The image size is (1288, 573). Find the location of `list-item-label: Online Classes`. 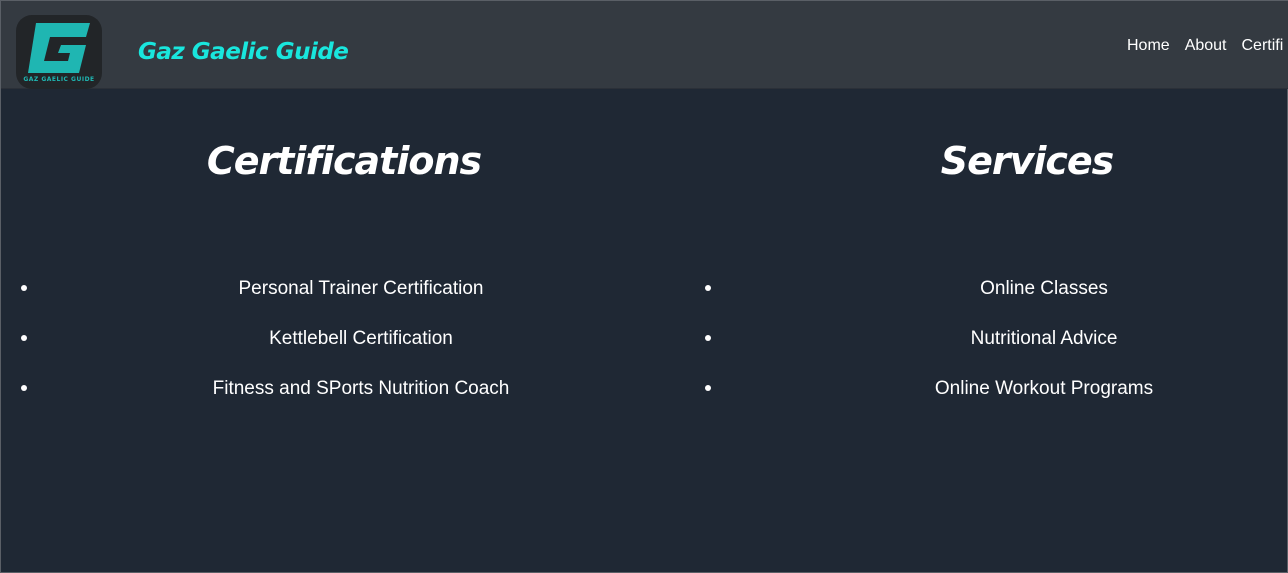

list-item-label: Online Classes is located at coordinates (1044, 288).